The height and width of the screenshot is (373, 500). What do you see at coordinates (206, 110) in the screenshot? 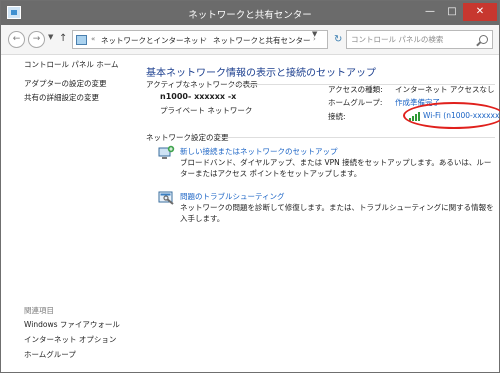
I see `network-type: プライベート ネットワーク` at bounding box center [206, 110].